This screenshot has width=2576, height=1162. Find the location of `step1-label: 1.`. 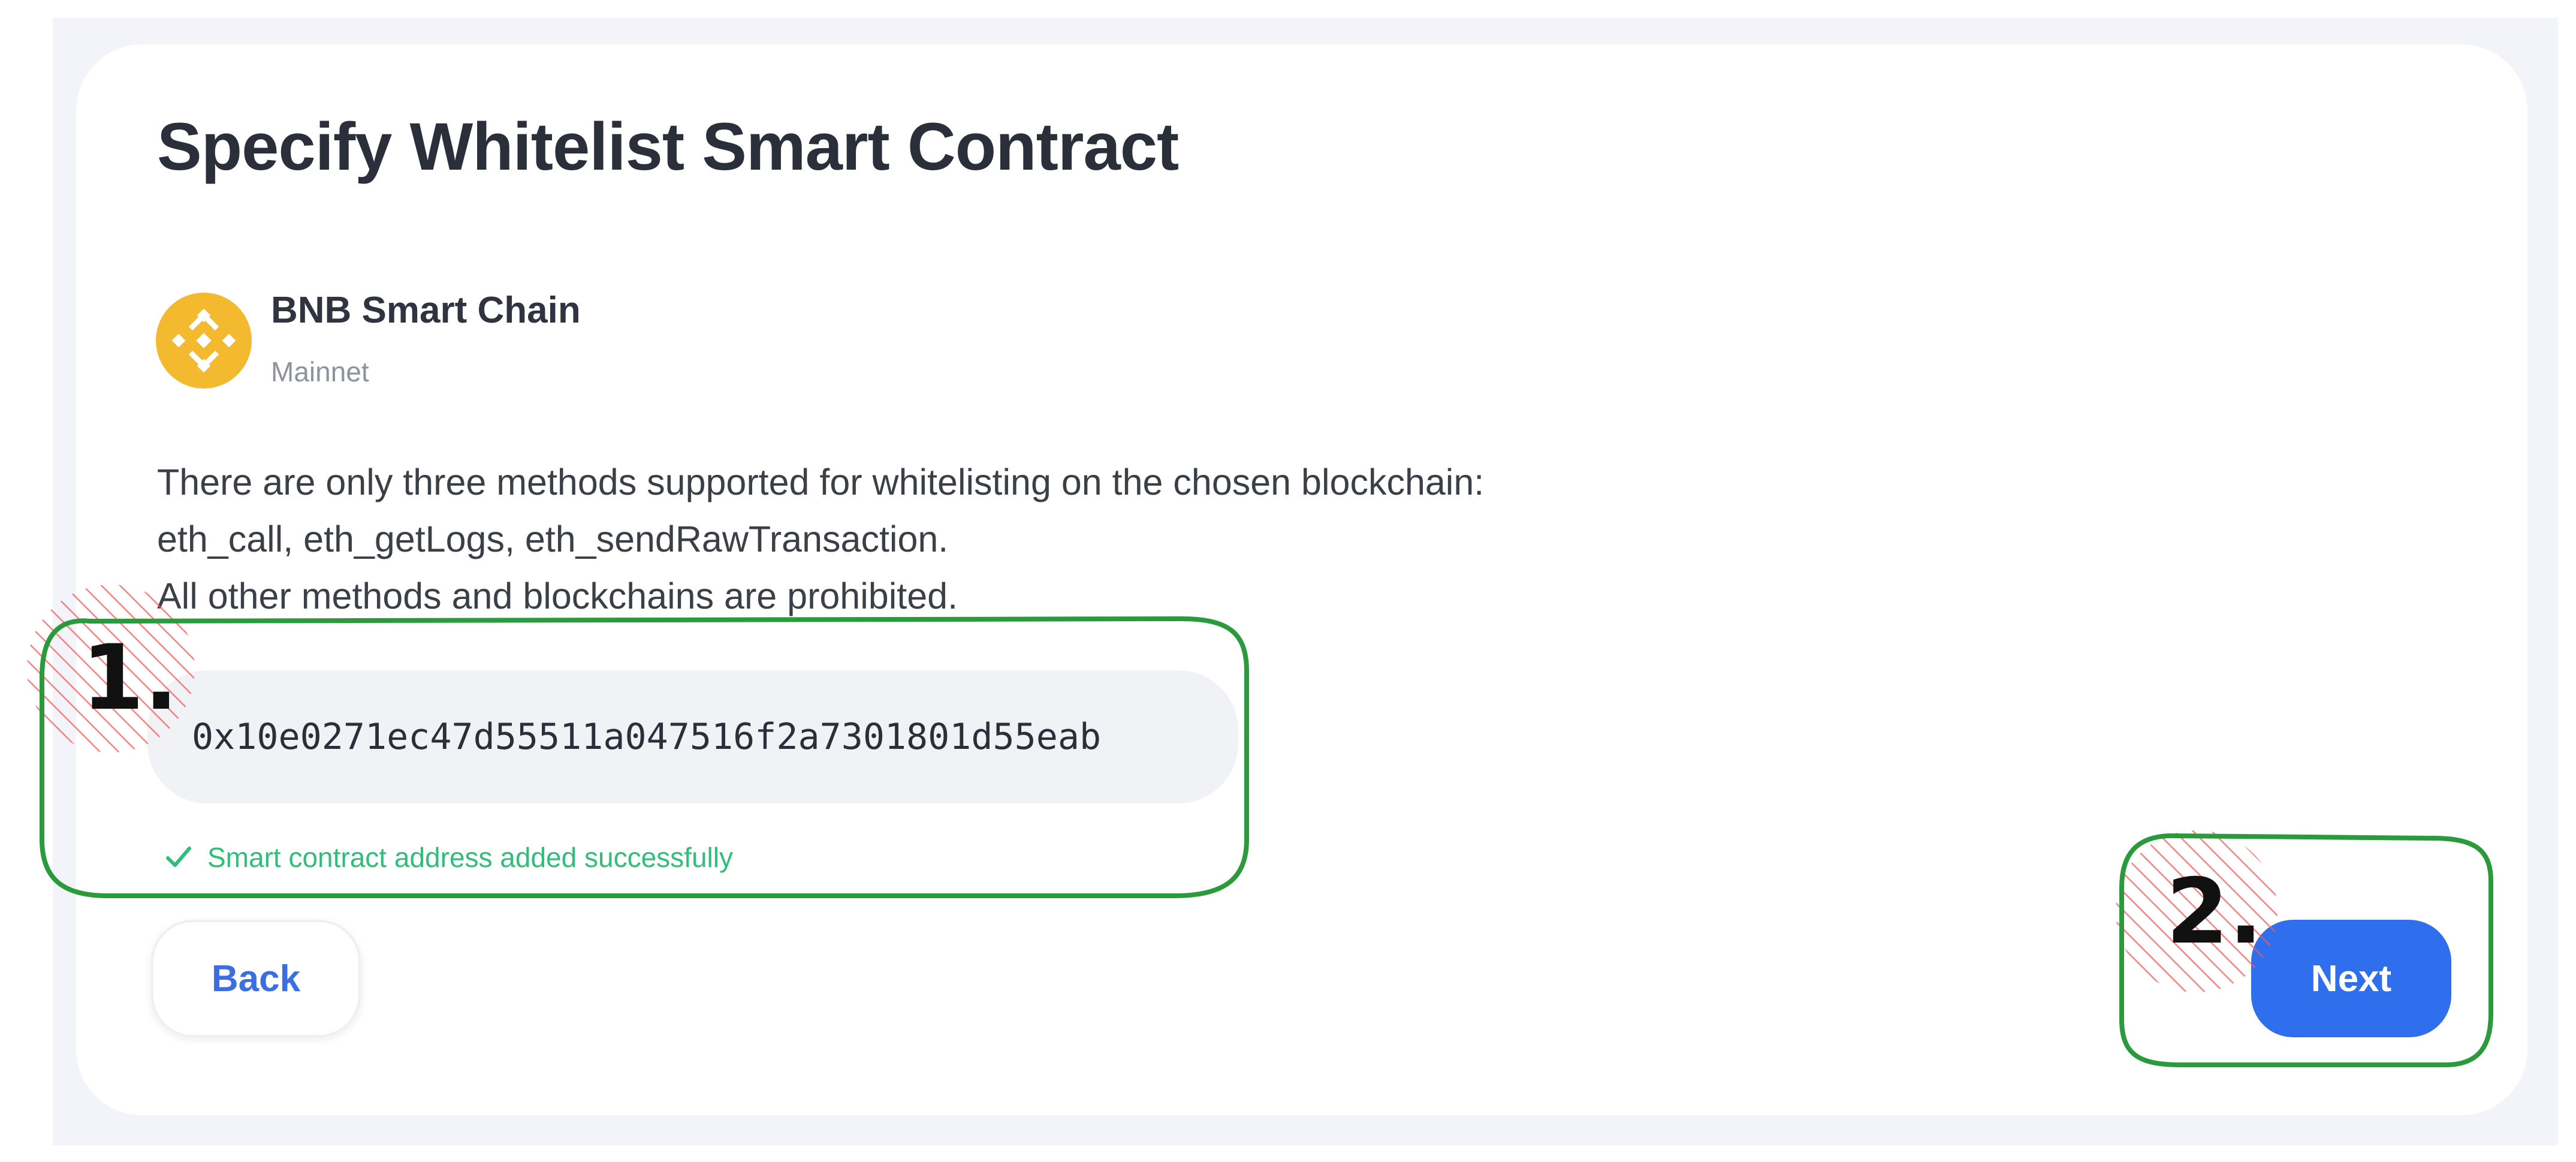

step1-label: 1. is located at coordinates (130, 678).